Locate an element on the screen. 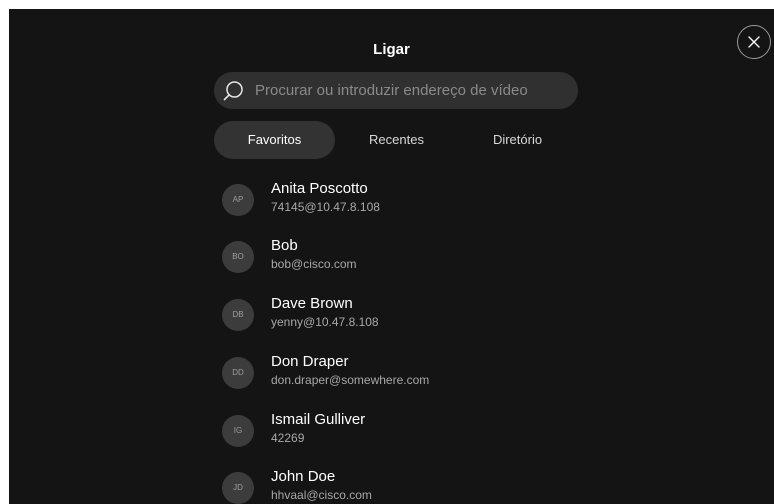 The image size is (774, 504). contact-item: DD Don Draper don.draper@somewhere.com is located at coordinates (422, 373).